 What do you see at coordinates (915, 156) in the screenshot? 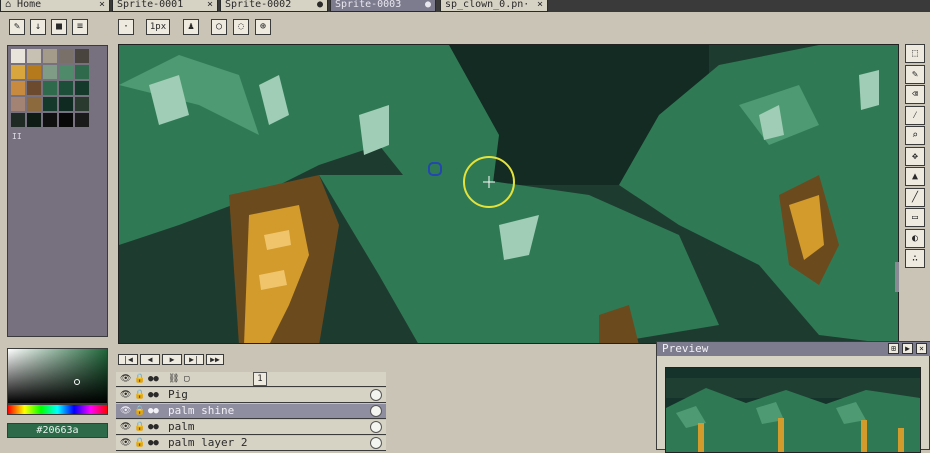
I see `move-icon: ✥` at bounding box center [915, 156].